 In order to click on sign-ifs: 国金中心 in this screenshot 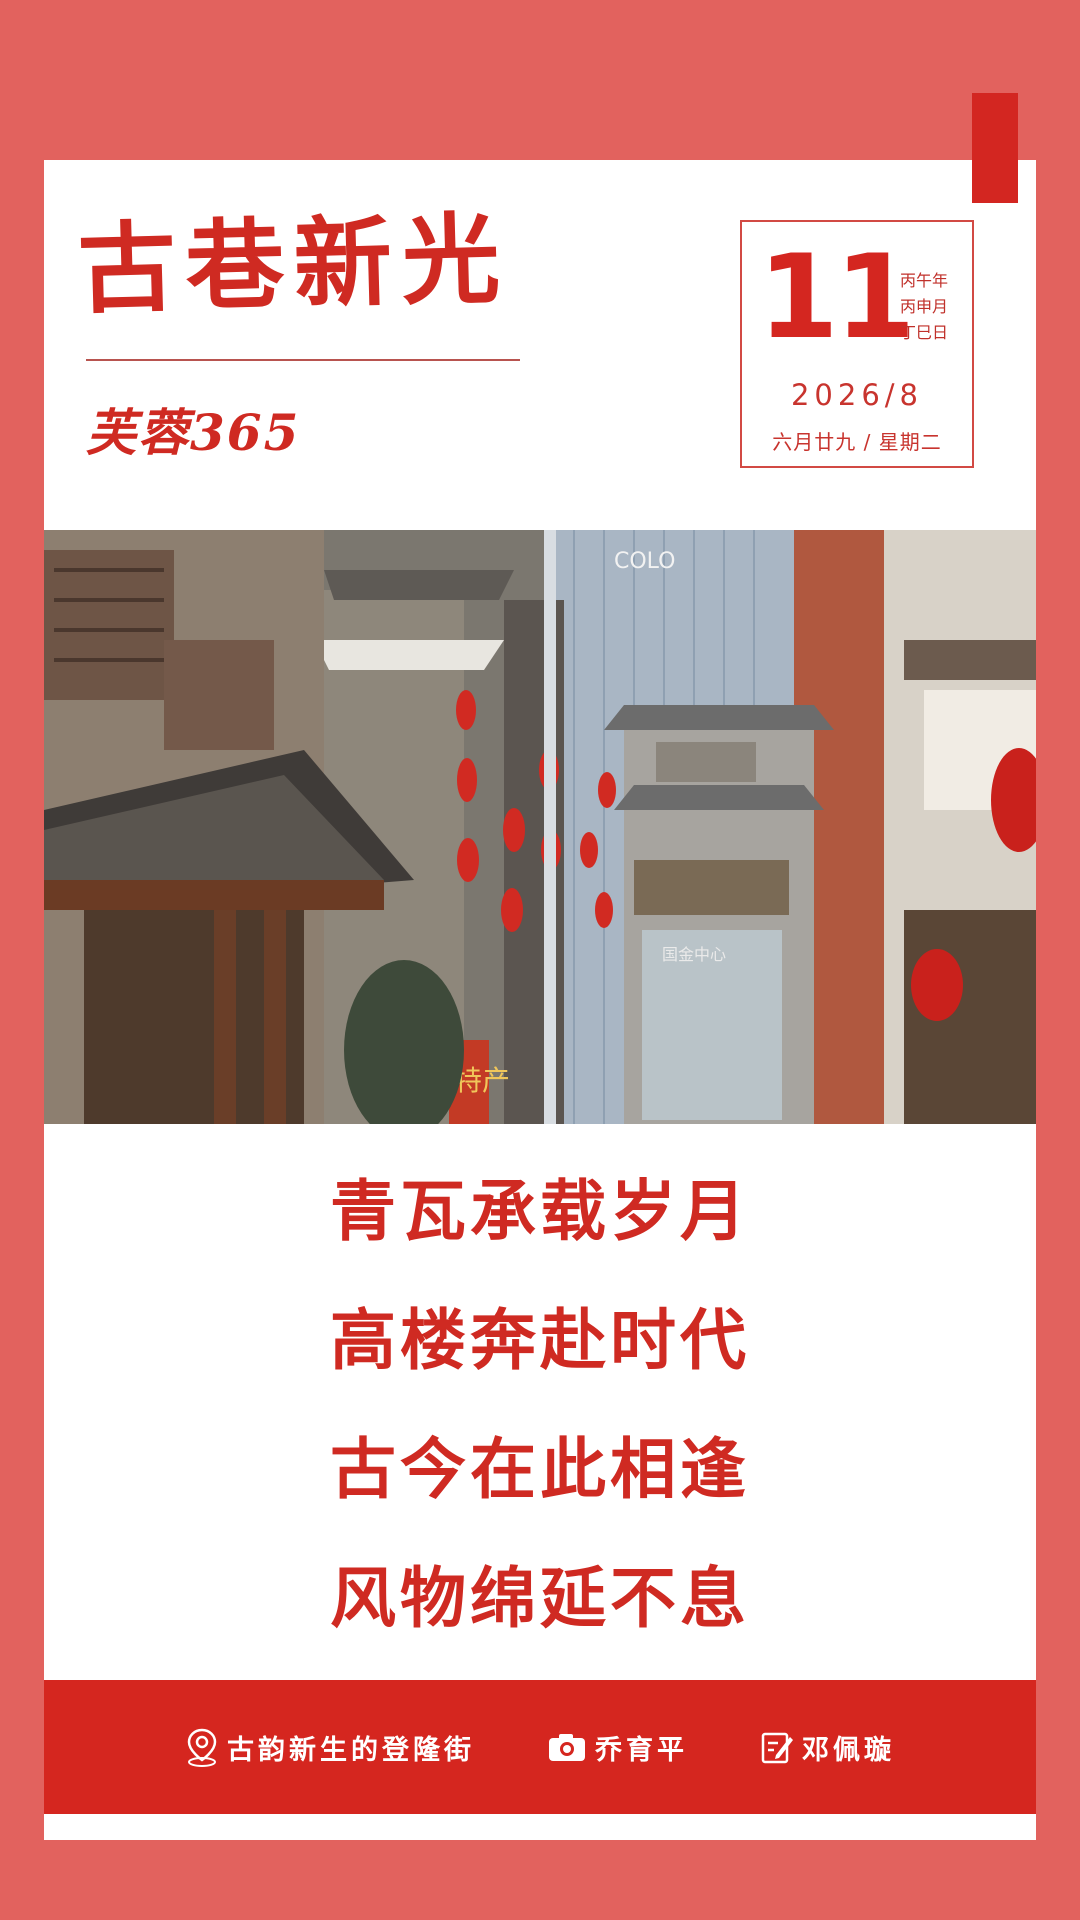, I will do `click(694, 954)`.